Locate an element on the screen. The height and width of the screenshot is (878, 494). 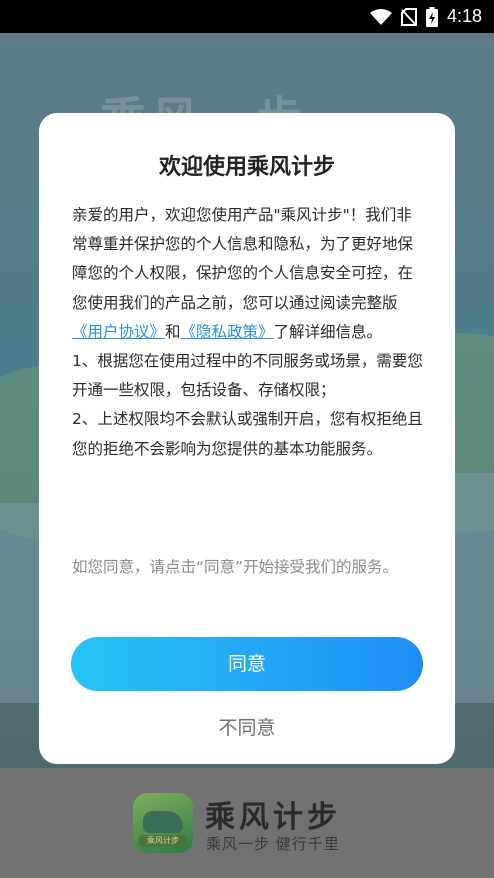
shoe-icon is located at coordinates (163, 822).